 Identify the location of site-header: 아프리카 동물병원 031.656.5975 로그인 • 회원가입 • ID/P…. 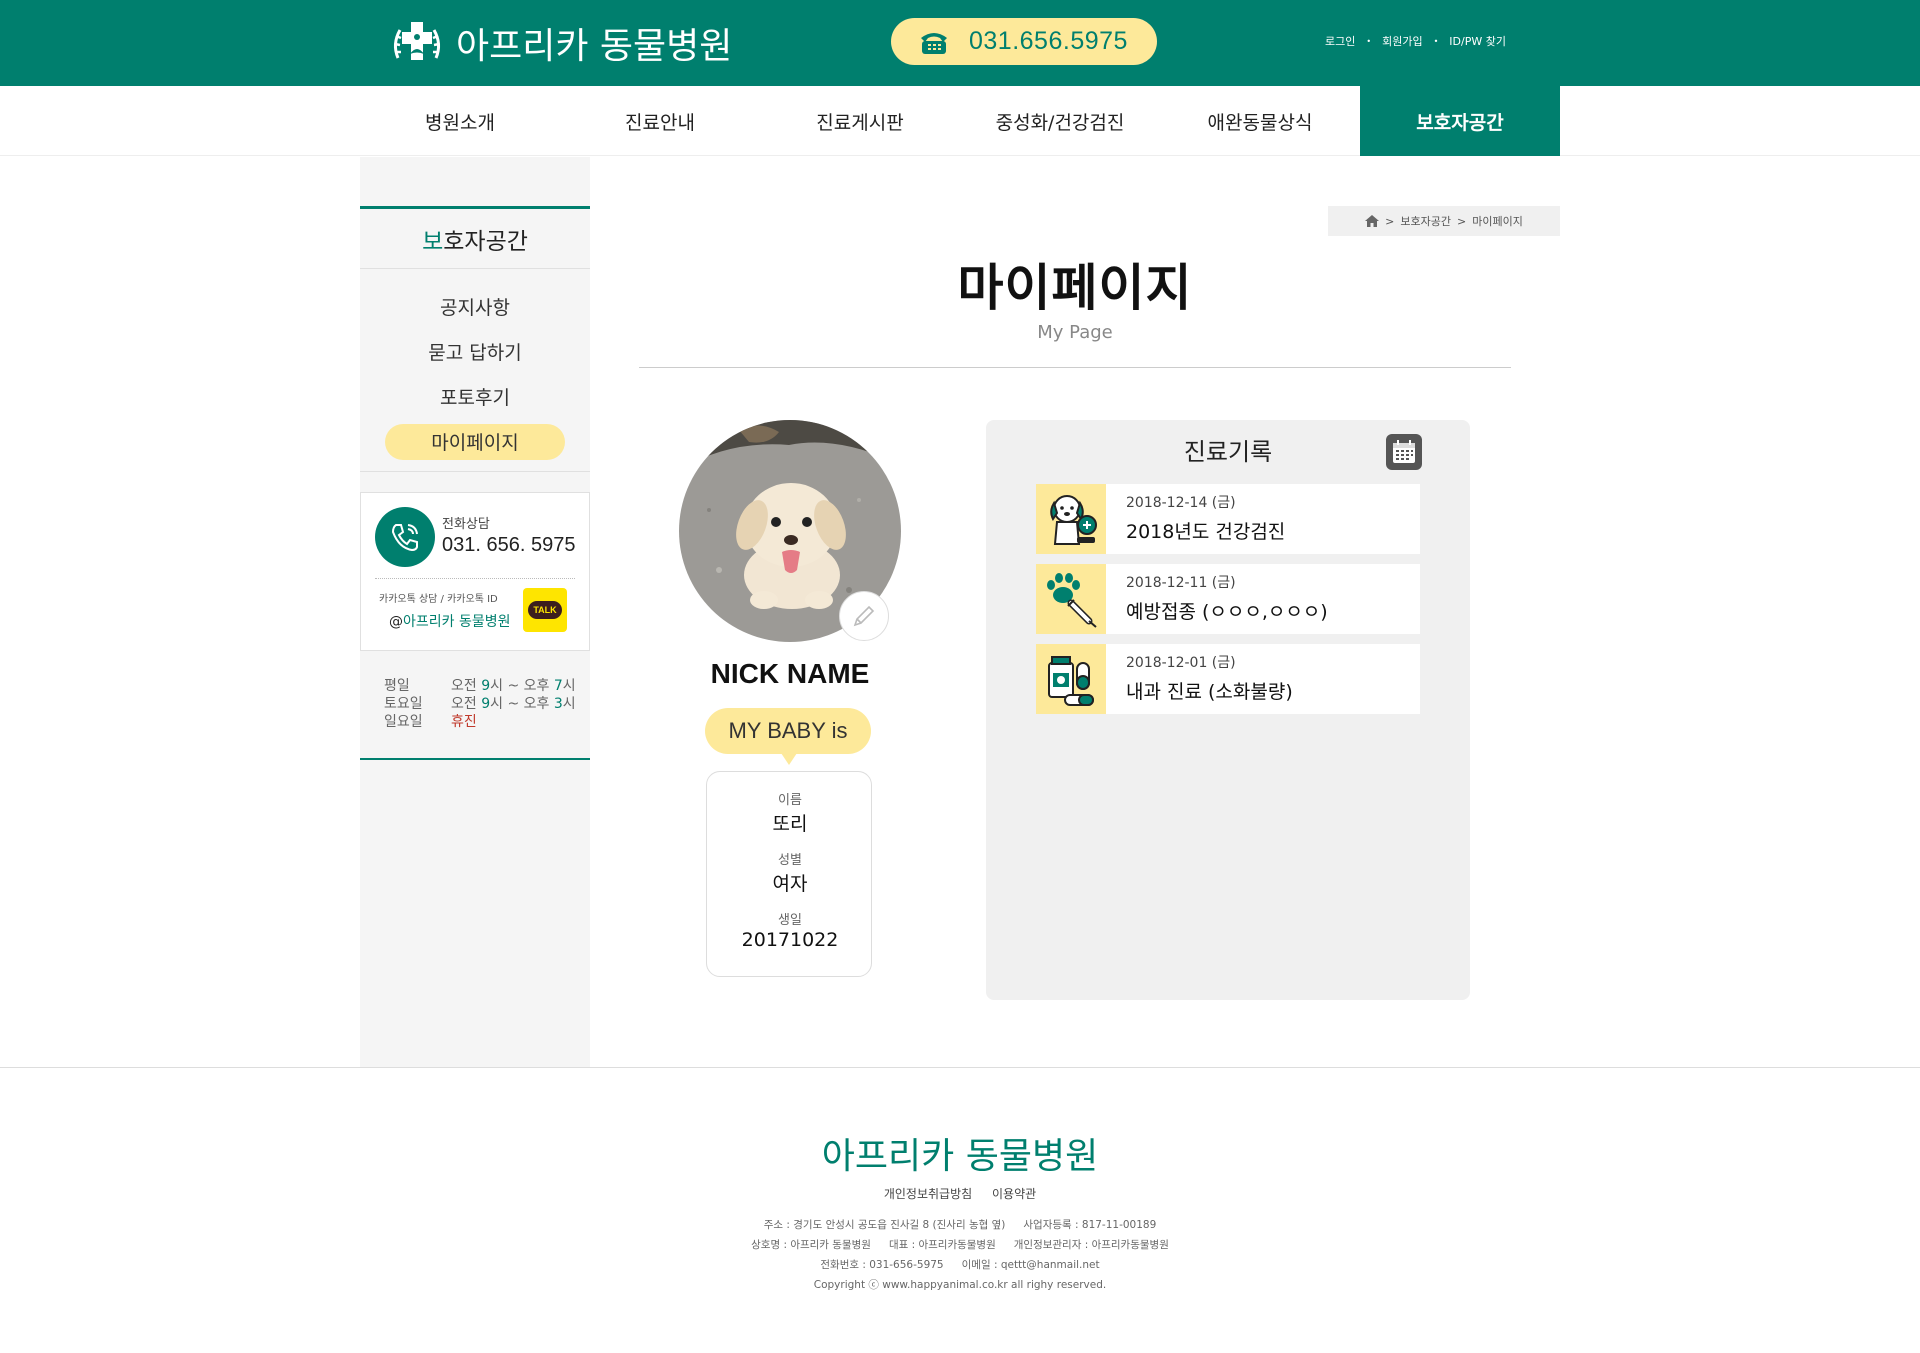
(960, 43).